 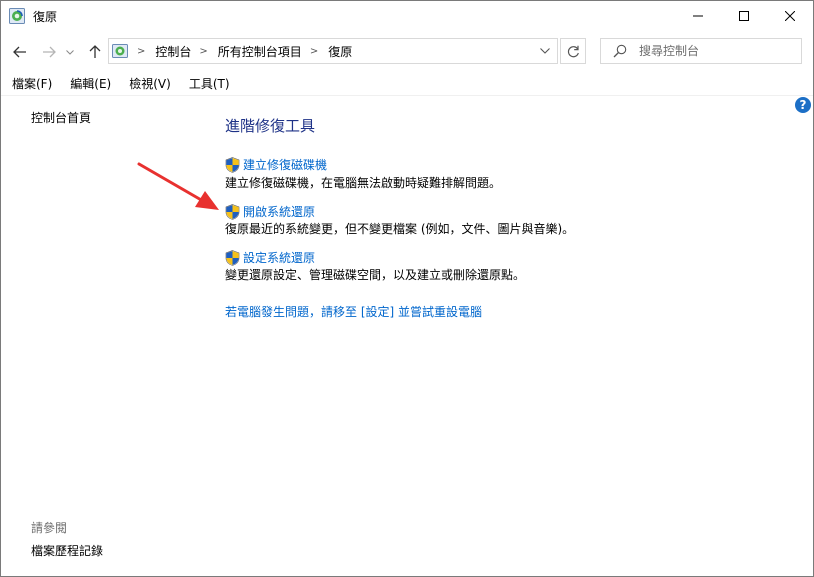 I want to click on menu-tools: 工具(T), so click(x=207, y=84).